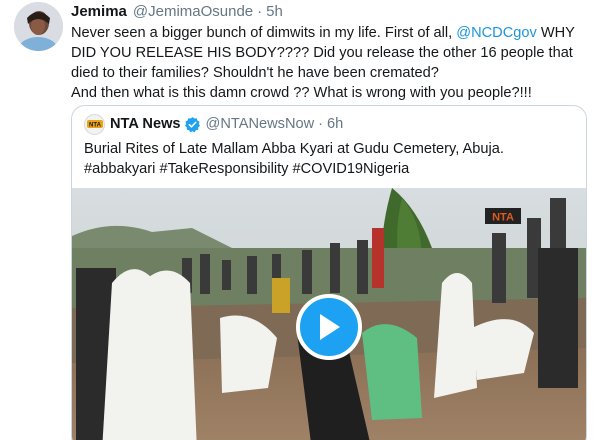  Describe the element at coordinates (496, 33) in the screenshot. I see `mention-link: @NCDCgov` at that location.